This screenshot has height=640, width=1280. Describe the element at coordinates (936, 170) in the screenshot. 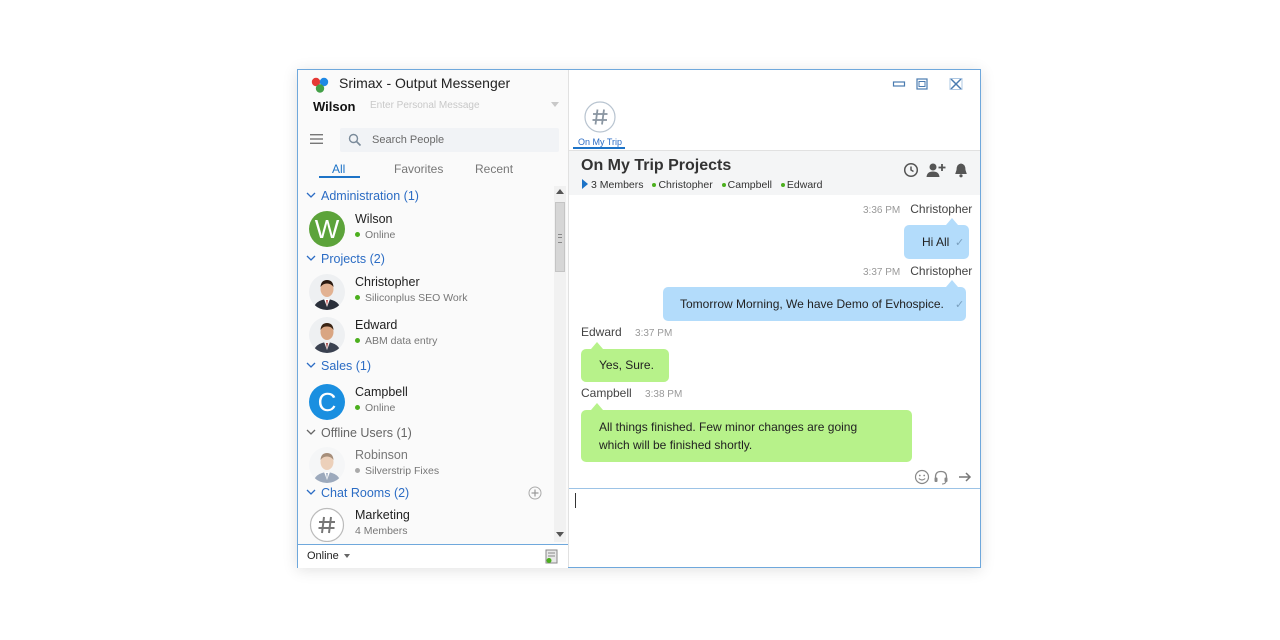

I see `add-member-icon` at that location.